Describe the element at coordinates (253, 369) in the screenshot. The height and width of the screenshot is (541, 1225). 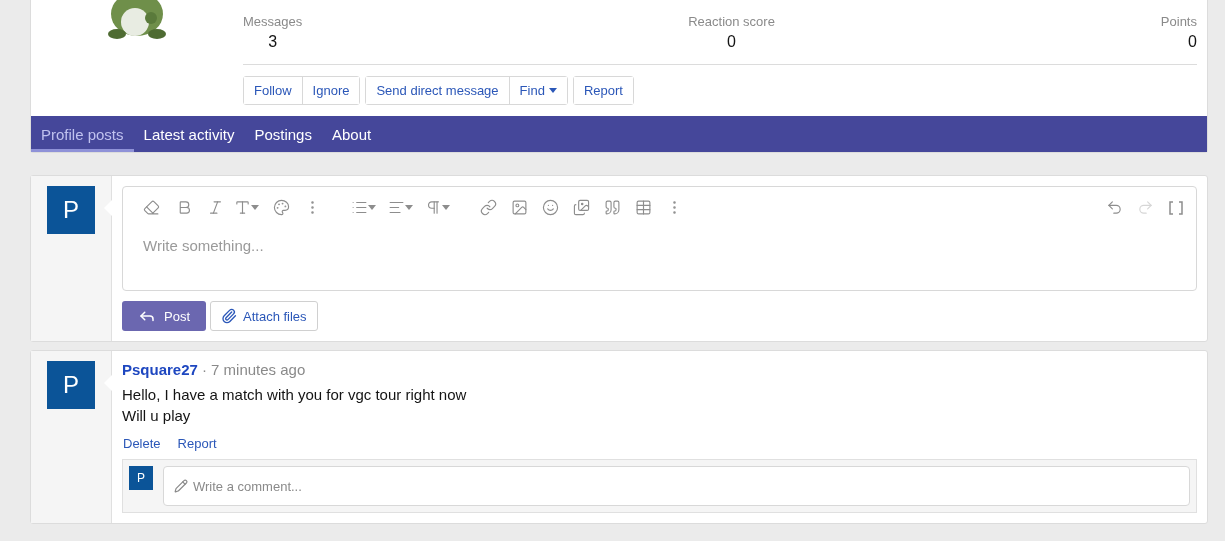
I see `post-time: · 7 minutes ago` at that location.